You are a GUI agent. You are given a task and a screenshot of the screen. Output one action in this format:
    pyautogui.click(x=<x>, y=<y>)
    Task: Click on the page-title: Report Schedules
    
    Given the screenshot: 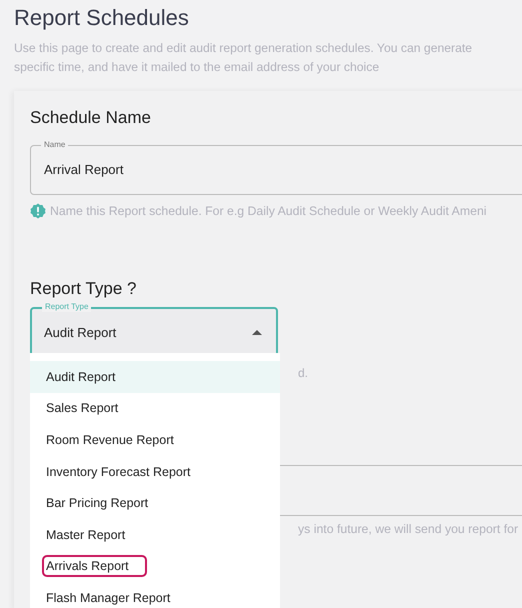 What is the action you would take?
    pyautogui.click(x=102, y=18)
    